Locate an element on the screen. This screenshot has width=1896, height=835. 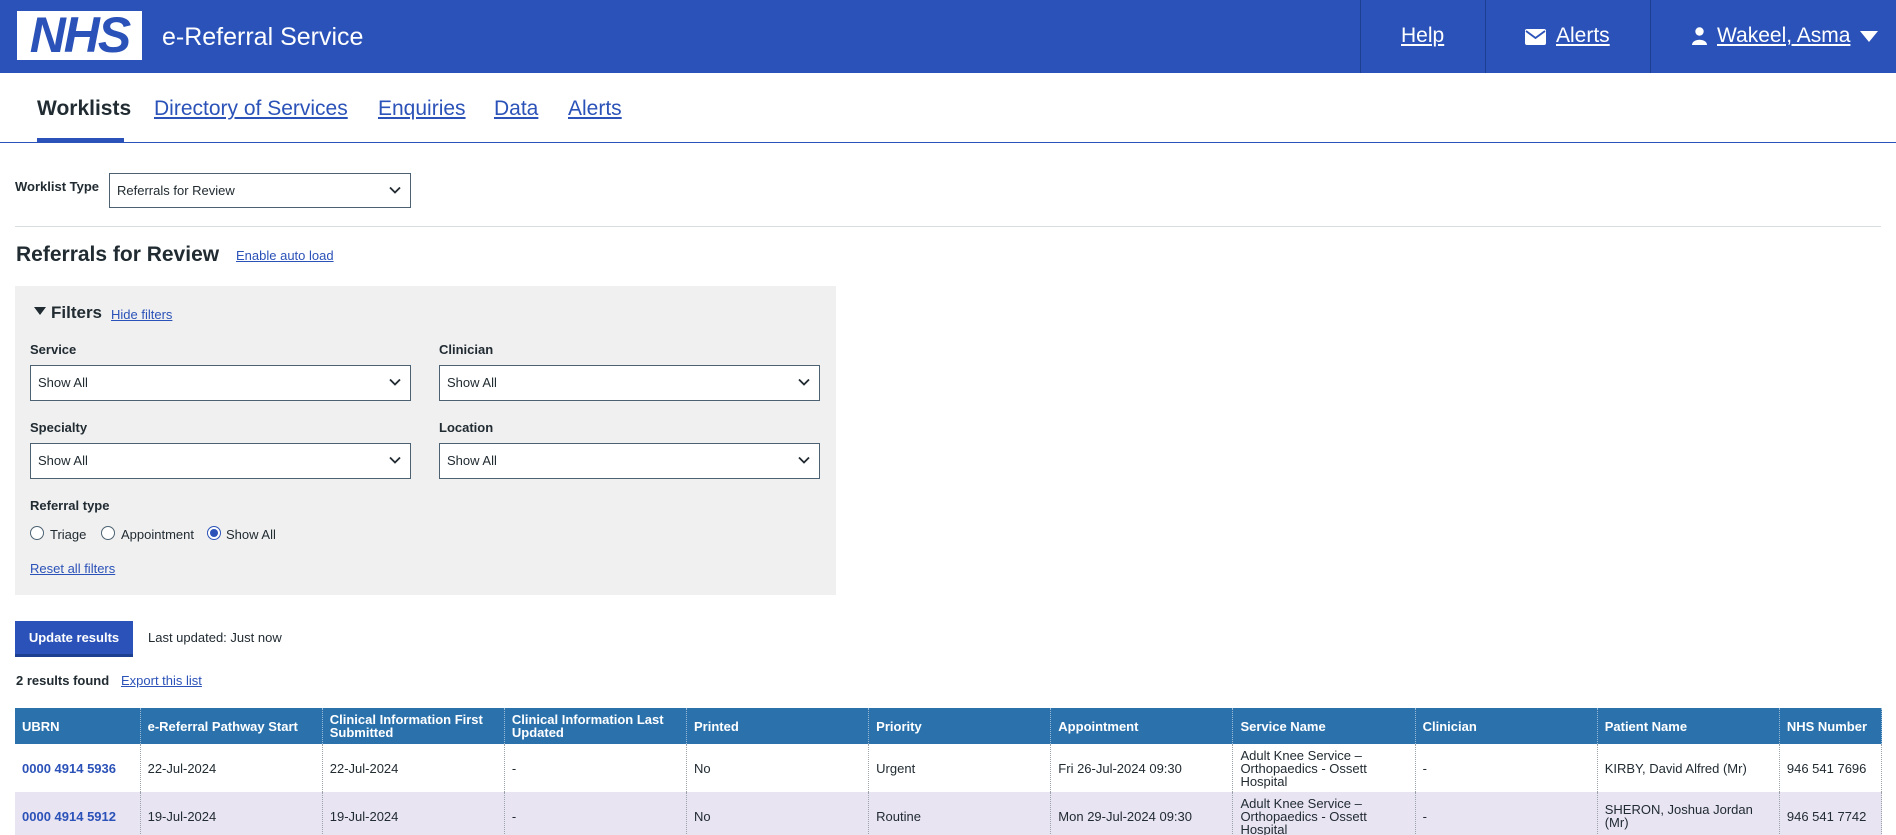
worklist-type-value: Referrals for Review is located at coordinates (176, 190).